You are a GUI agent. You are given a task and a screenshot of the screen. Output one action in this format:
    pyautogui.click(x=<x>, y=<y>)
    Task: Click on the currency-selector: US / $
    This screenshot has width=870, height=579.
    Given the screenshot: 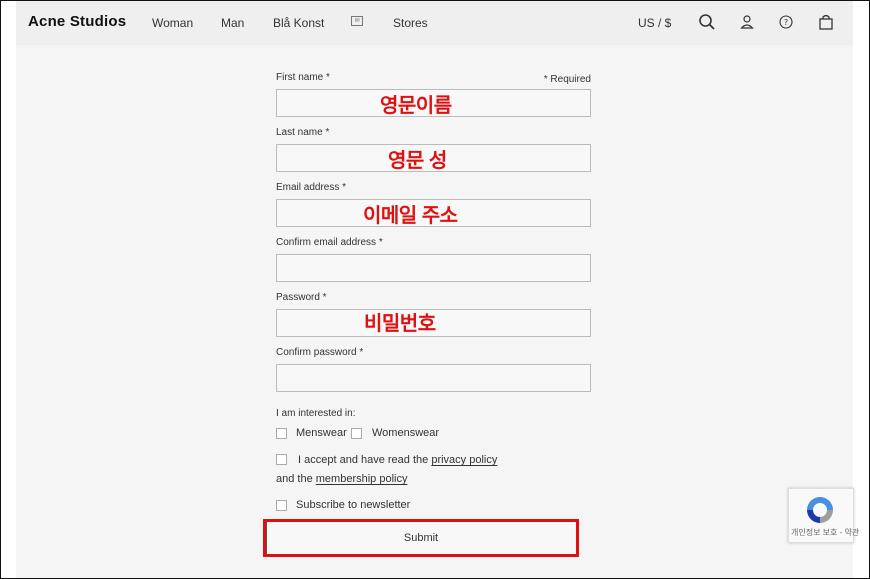 What is the action you would take?
    pyautogui.click(x=654, y=23)
    